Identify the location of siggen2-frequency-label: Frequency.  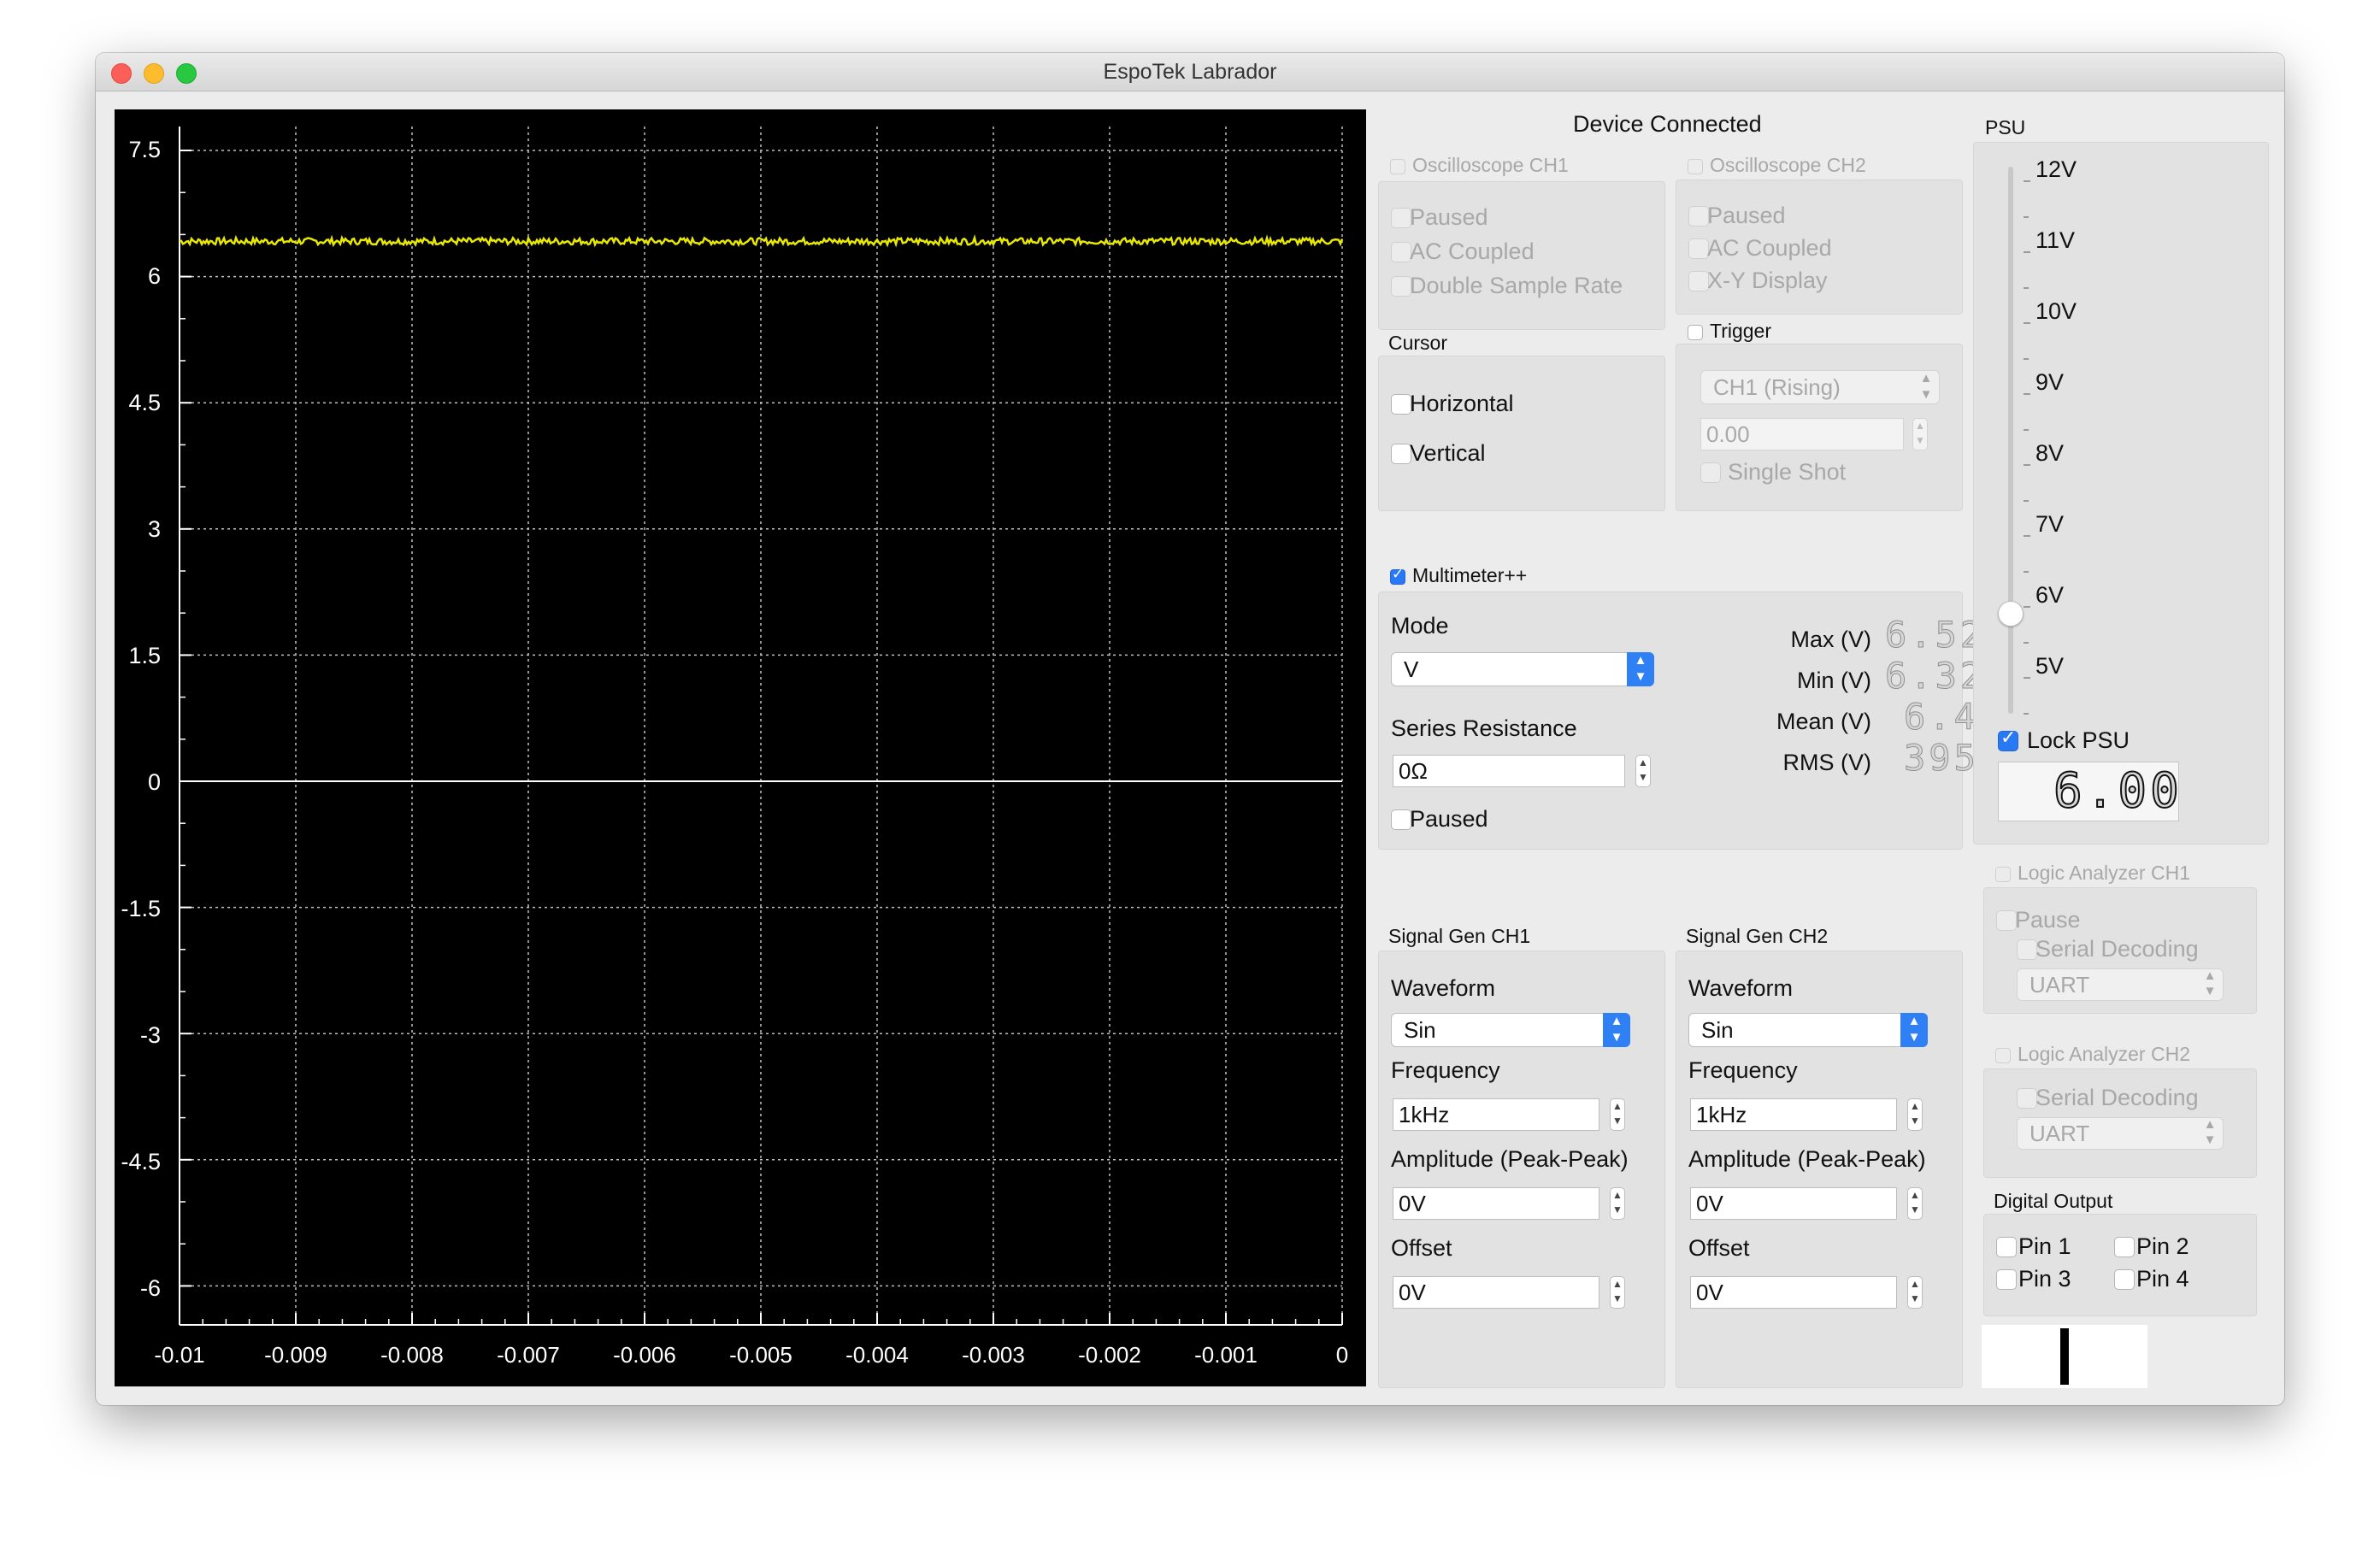
(1743, 1070).